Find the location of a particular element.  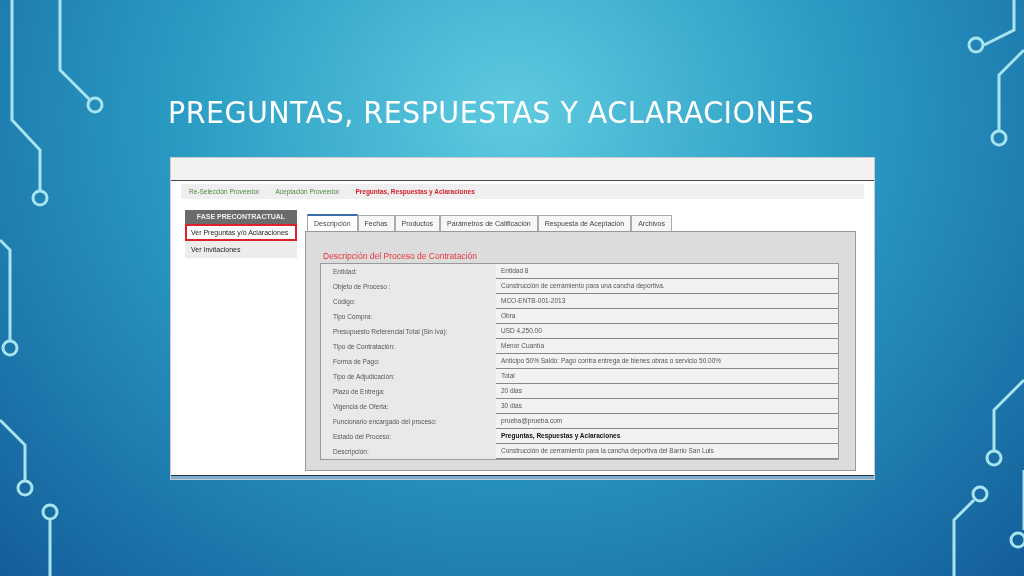

slide-title: PREGUNTAS, RESPUESTAS Y ACLARACIONES is located at coordinates (492, 112).